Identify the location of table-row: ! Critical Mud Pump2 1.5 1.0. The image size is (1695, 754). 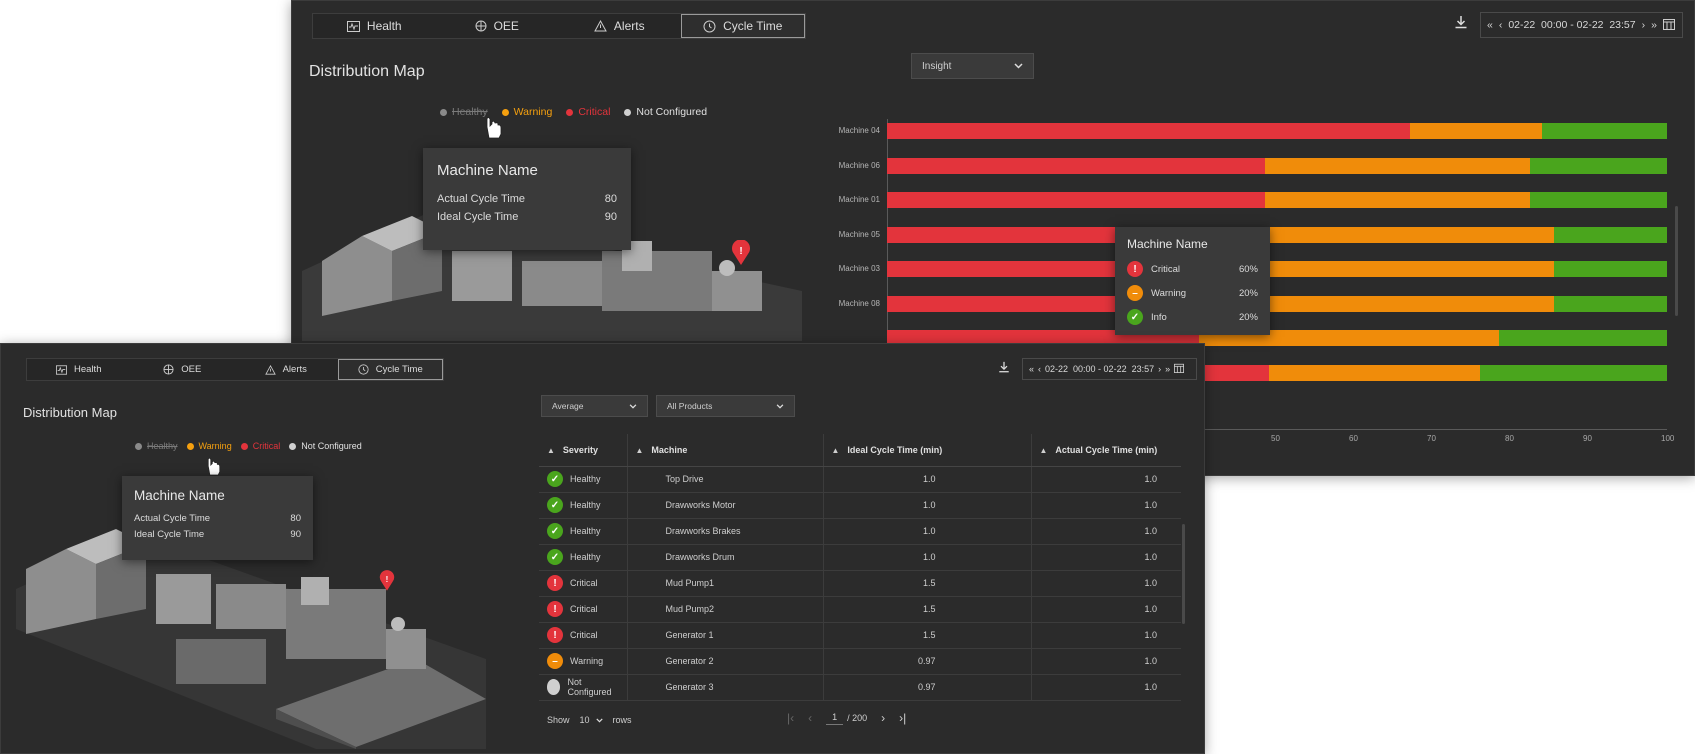
(860, 609).